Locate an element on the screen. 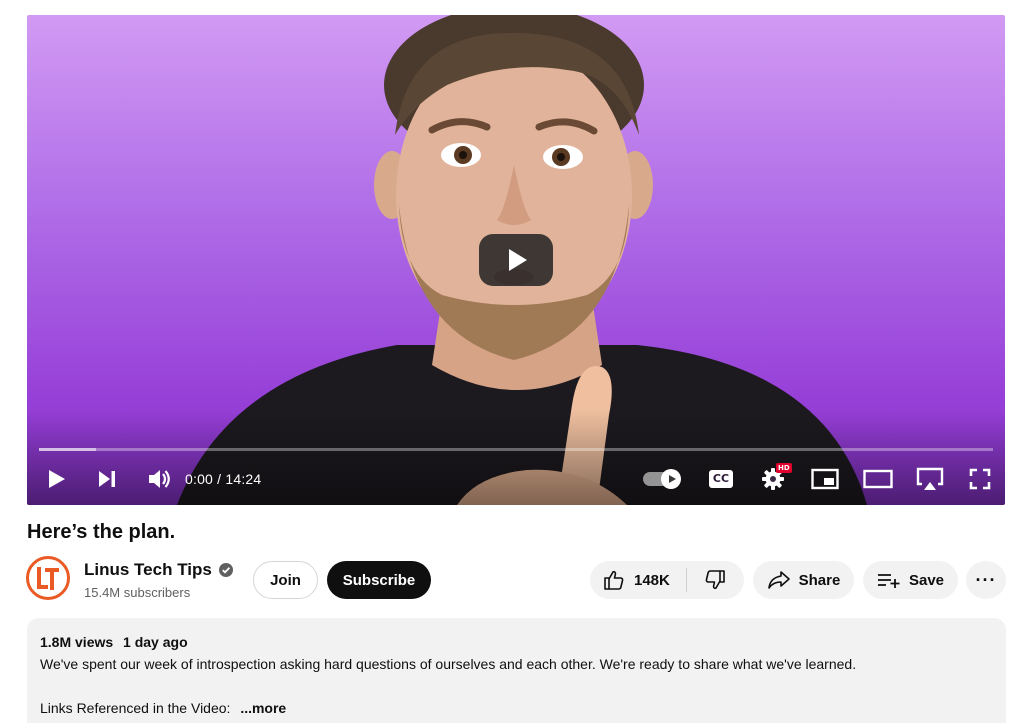  fullscreen-button is located at coordinates (980, 479).